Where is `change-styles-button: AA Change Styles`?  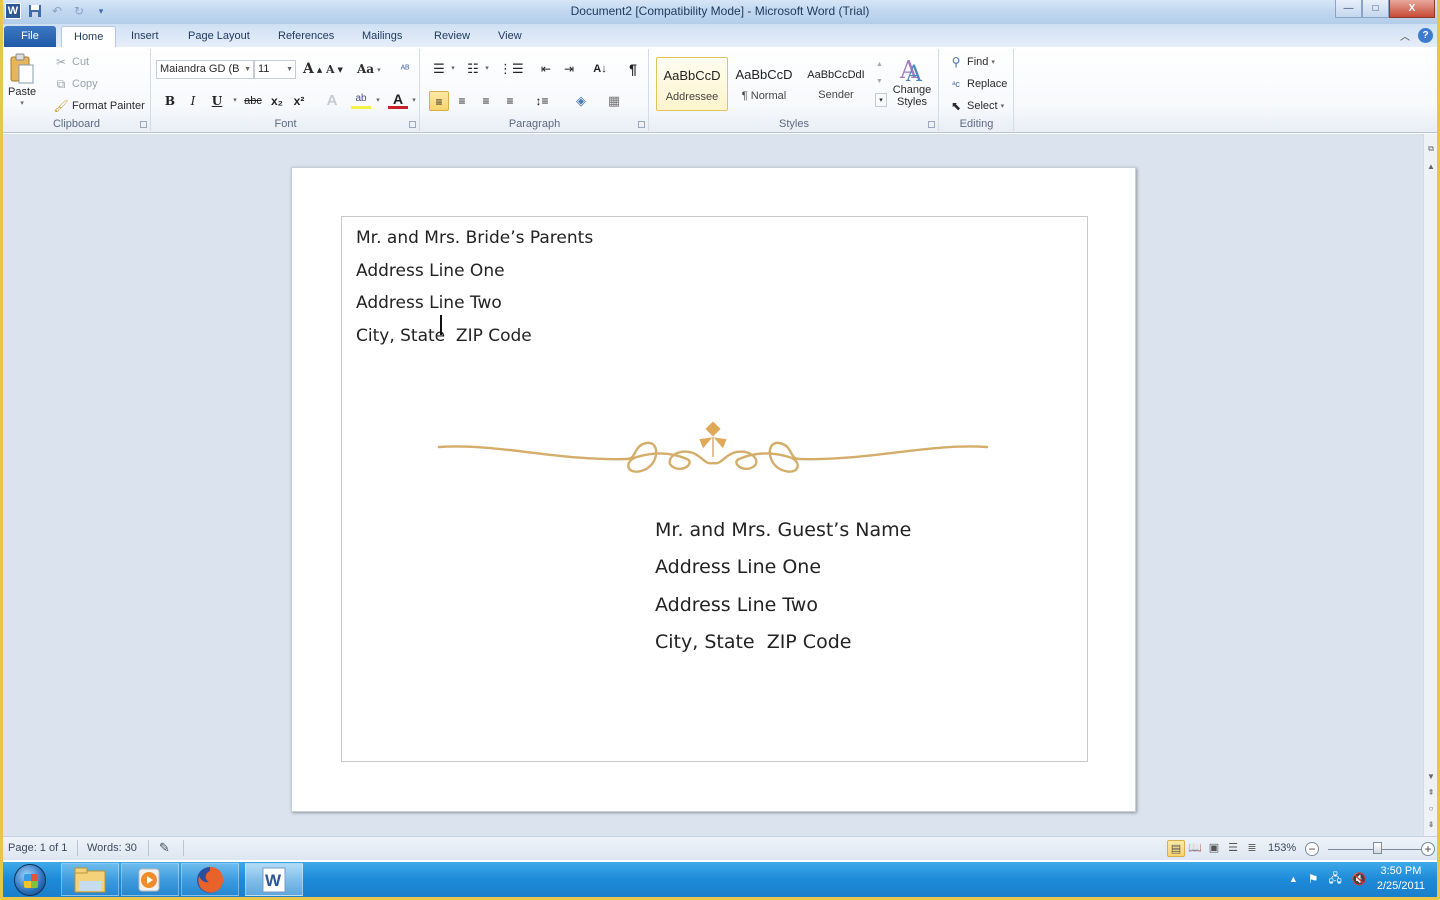 change-styles-button: AA Change Styles is located at coordinates (912, 81).